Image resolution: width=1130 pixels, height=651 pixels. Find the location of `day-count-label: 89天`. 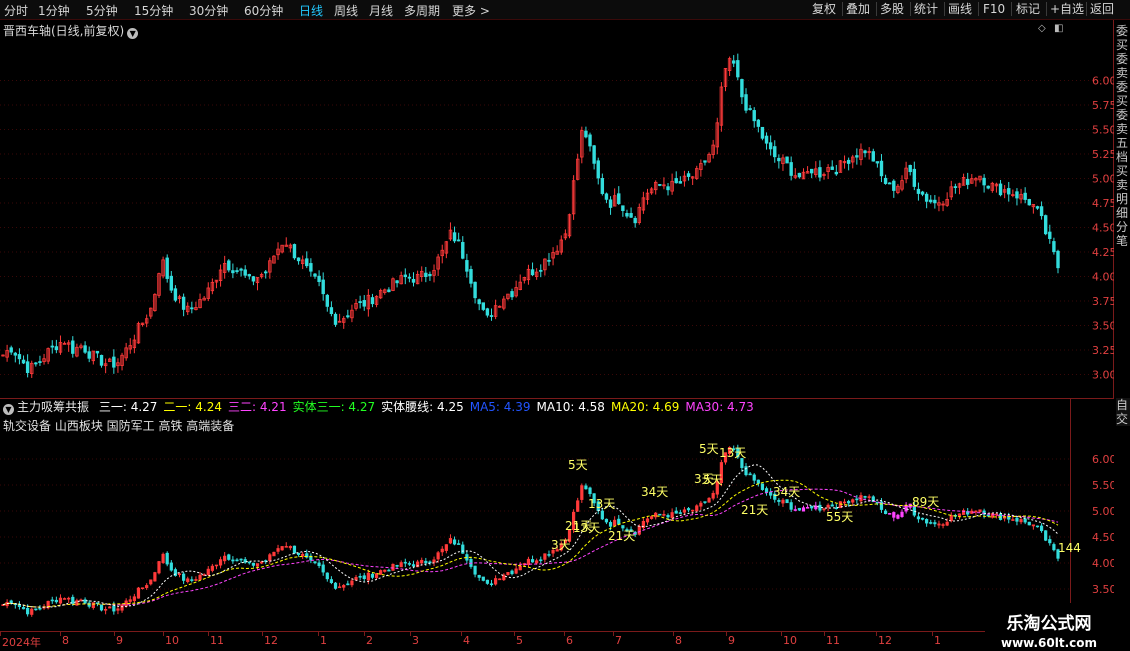

day-count-label: 89天 is located at coordinates (925, 502).